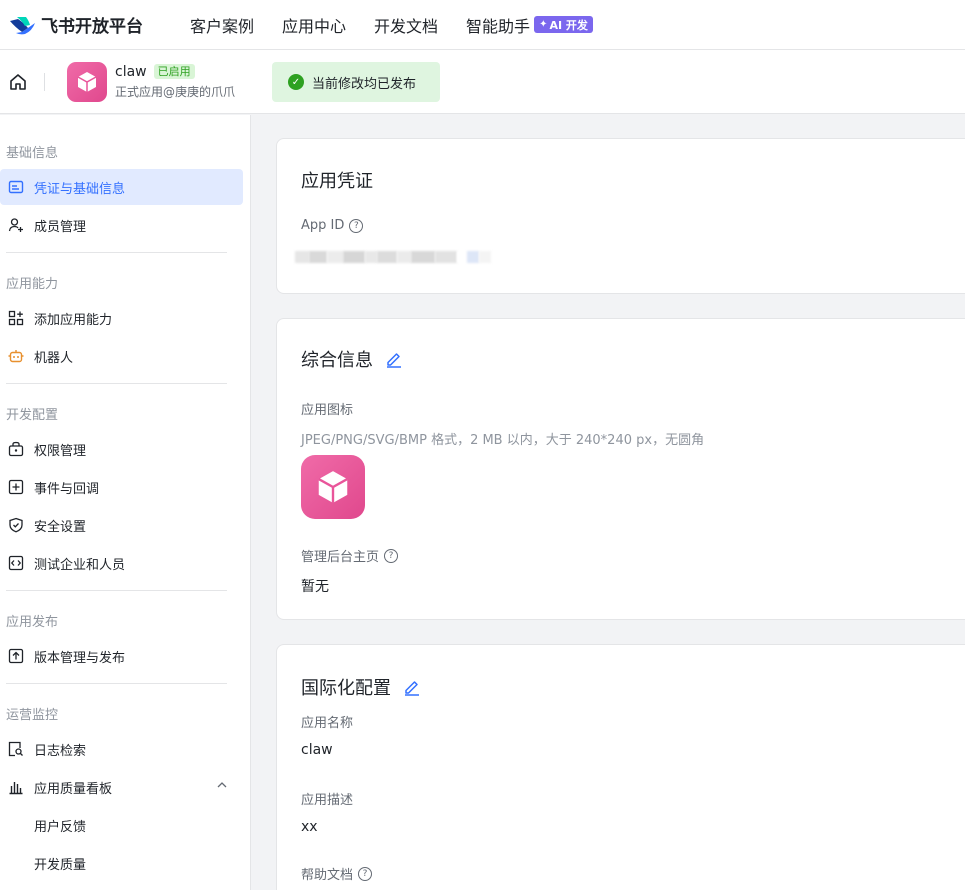 The width and height of the screenshot is (965, 890). What do you see at coordinates (327, 723) in the screenshot?
I see `app-name-label: 应用名称` at bounding box center [327, 723].